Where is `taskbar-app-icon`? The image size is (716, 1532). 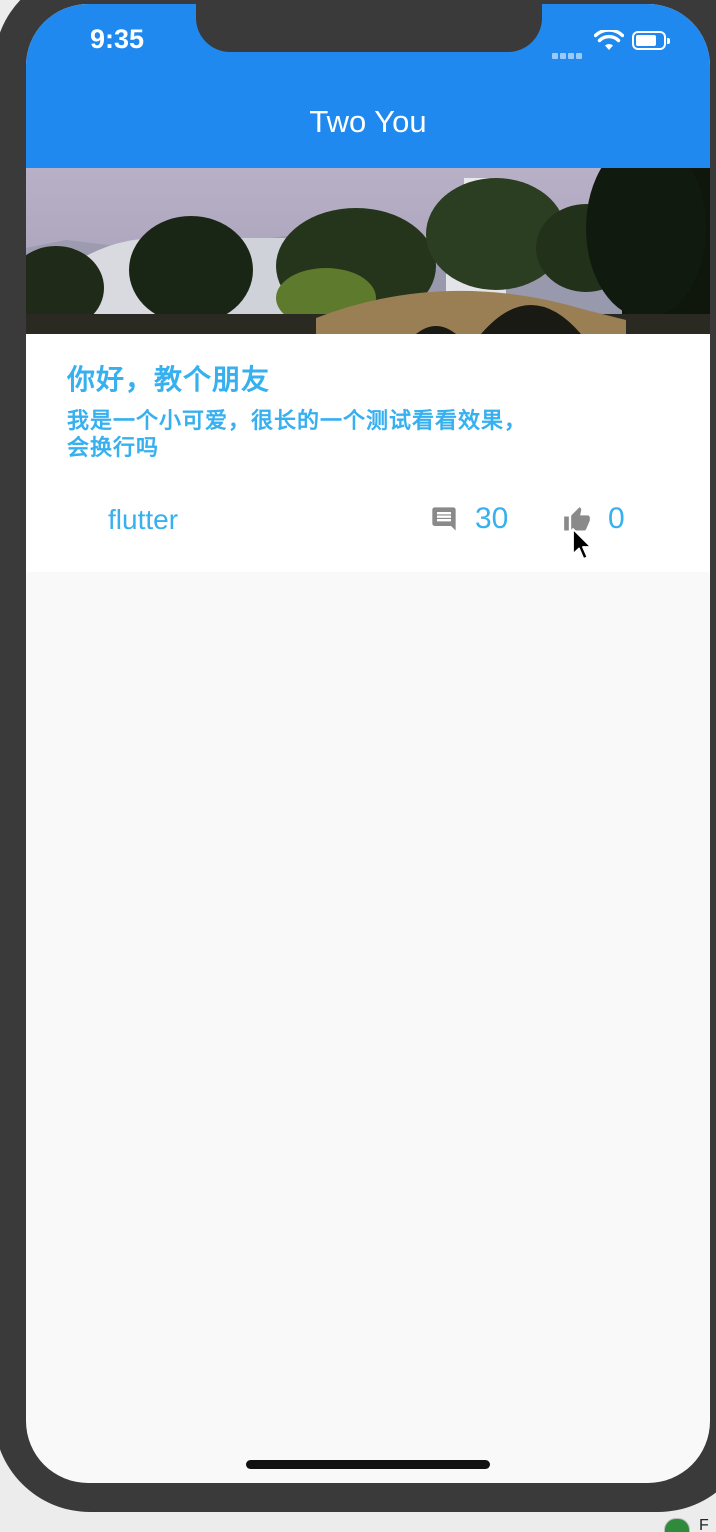
taskbar-app-icon is located at coordinates (677, 1525).